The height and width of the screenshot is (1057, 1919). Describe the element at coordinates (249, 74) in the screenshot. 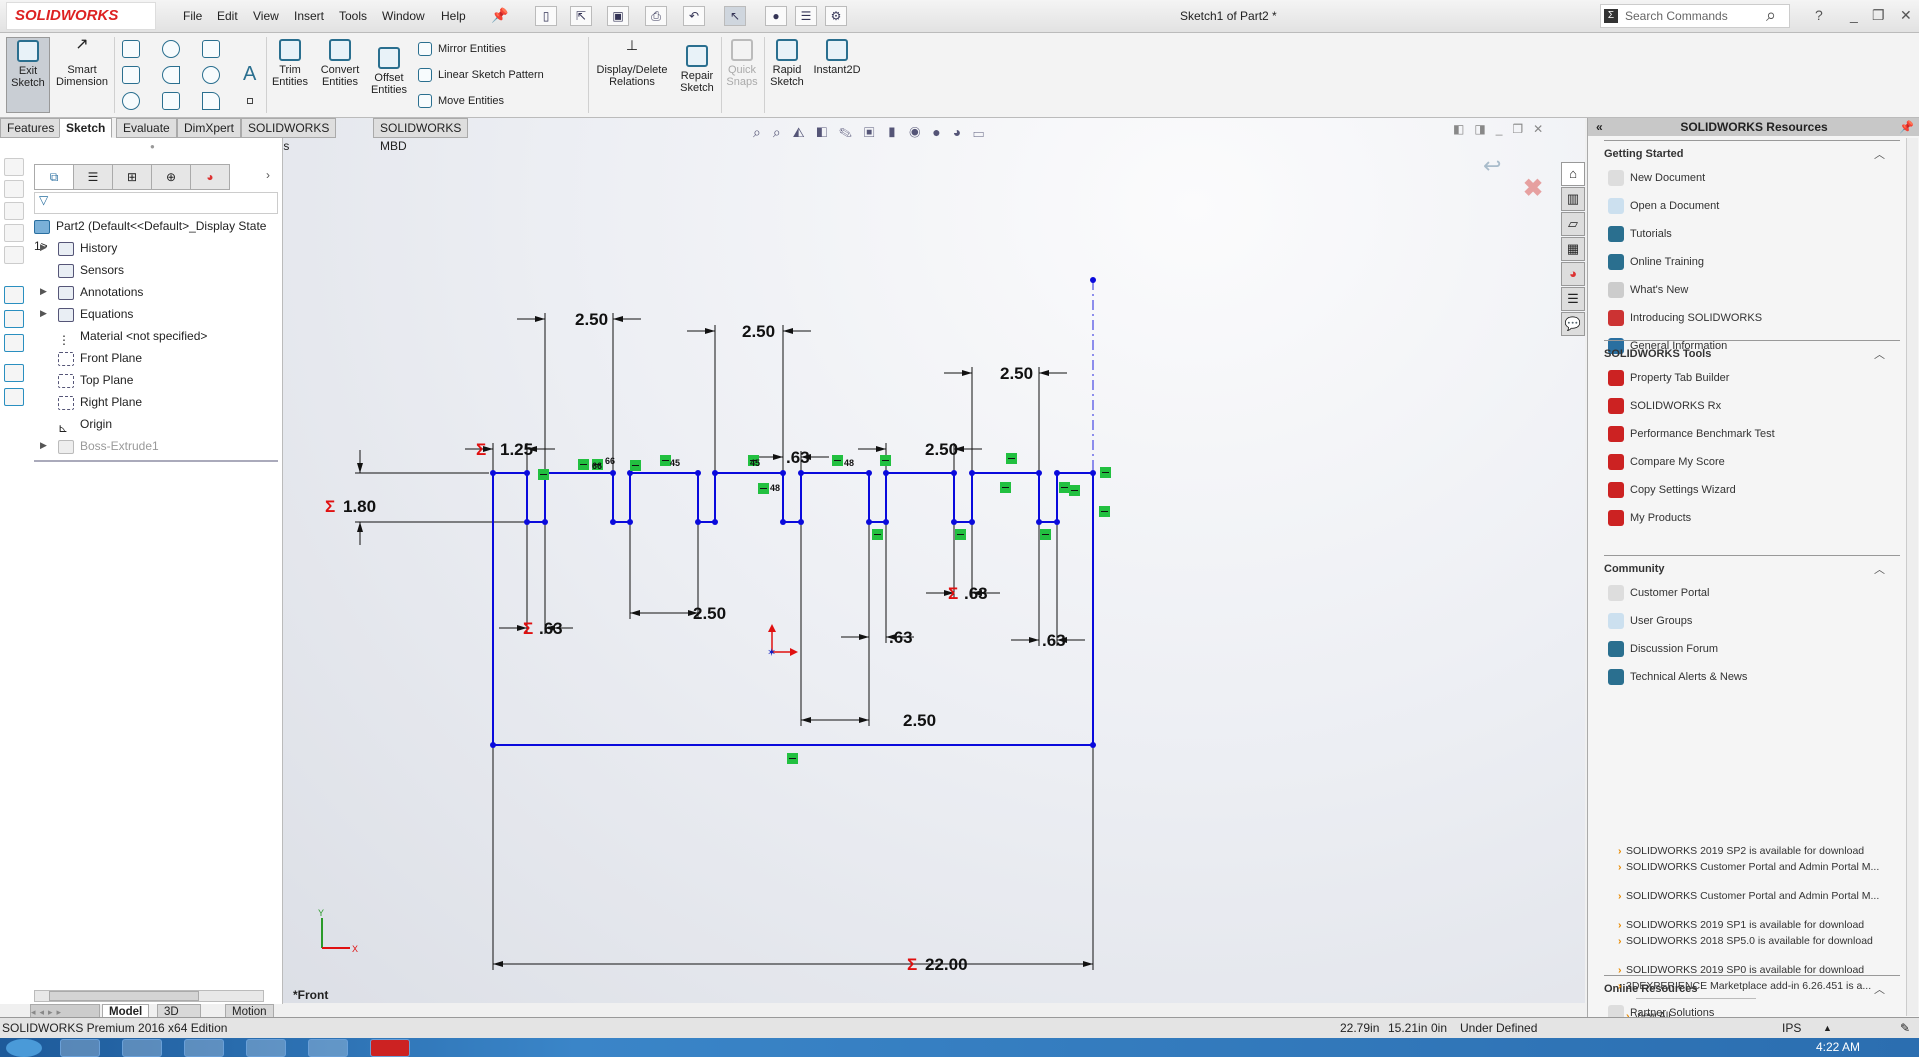

I see `text-tool-icon: A` at that location.